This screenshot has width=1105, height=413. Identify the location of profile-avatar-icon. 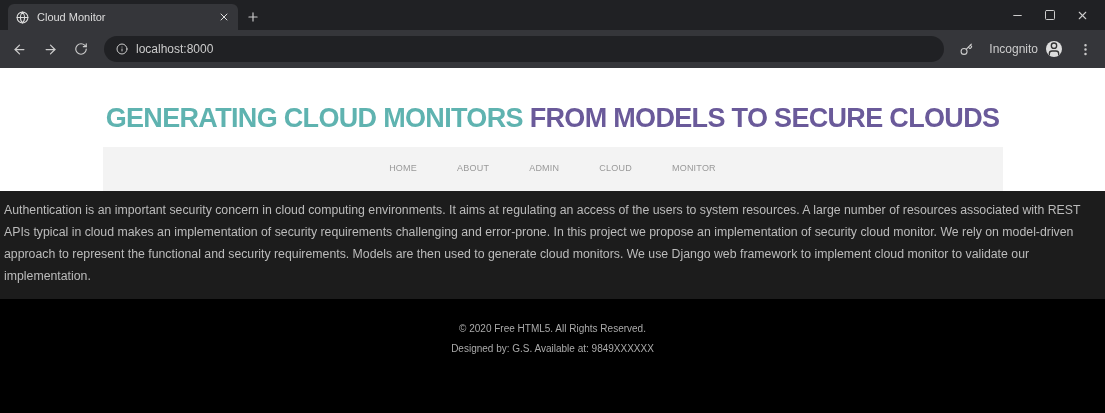
(1054, 49).